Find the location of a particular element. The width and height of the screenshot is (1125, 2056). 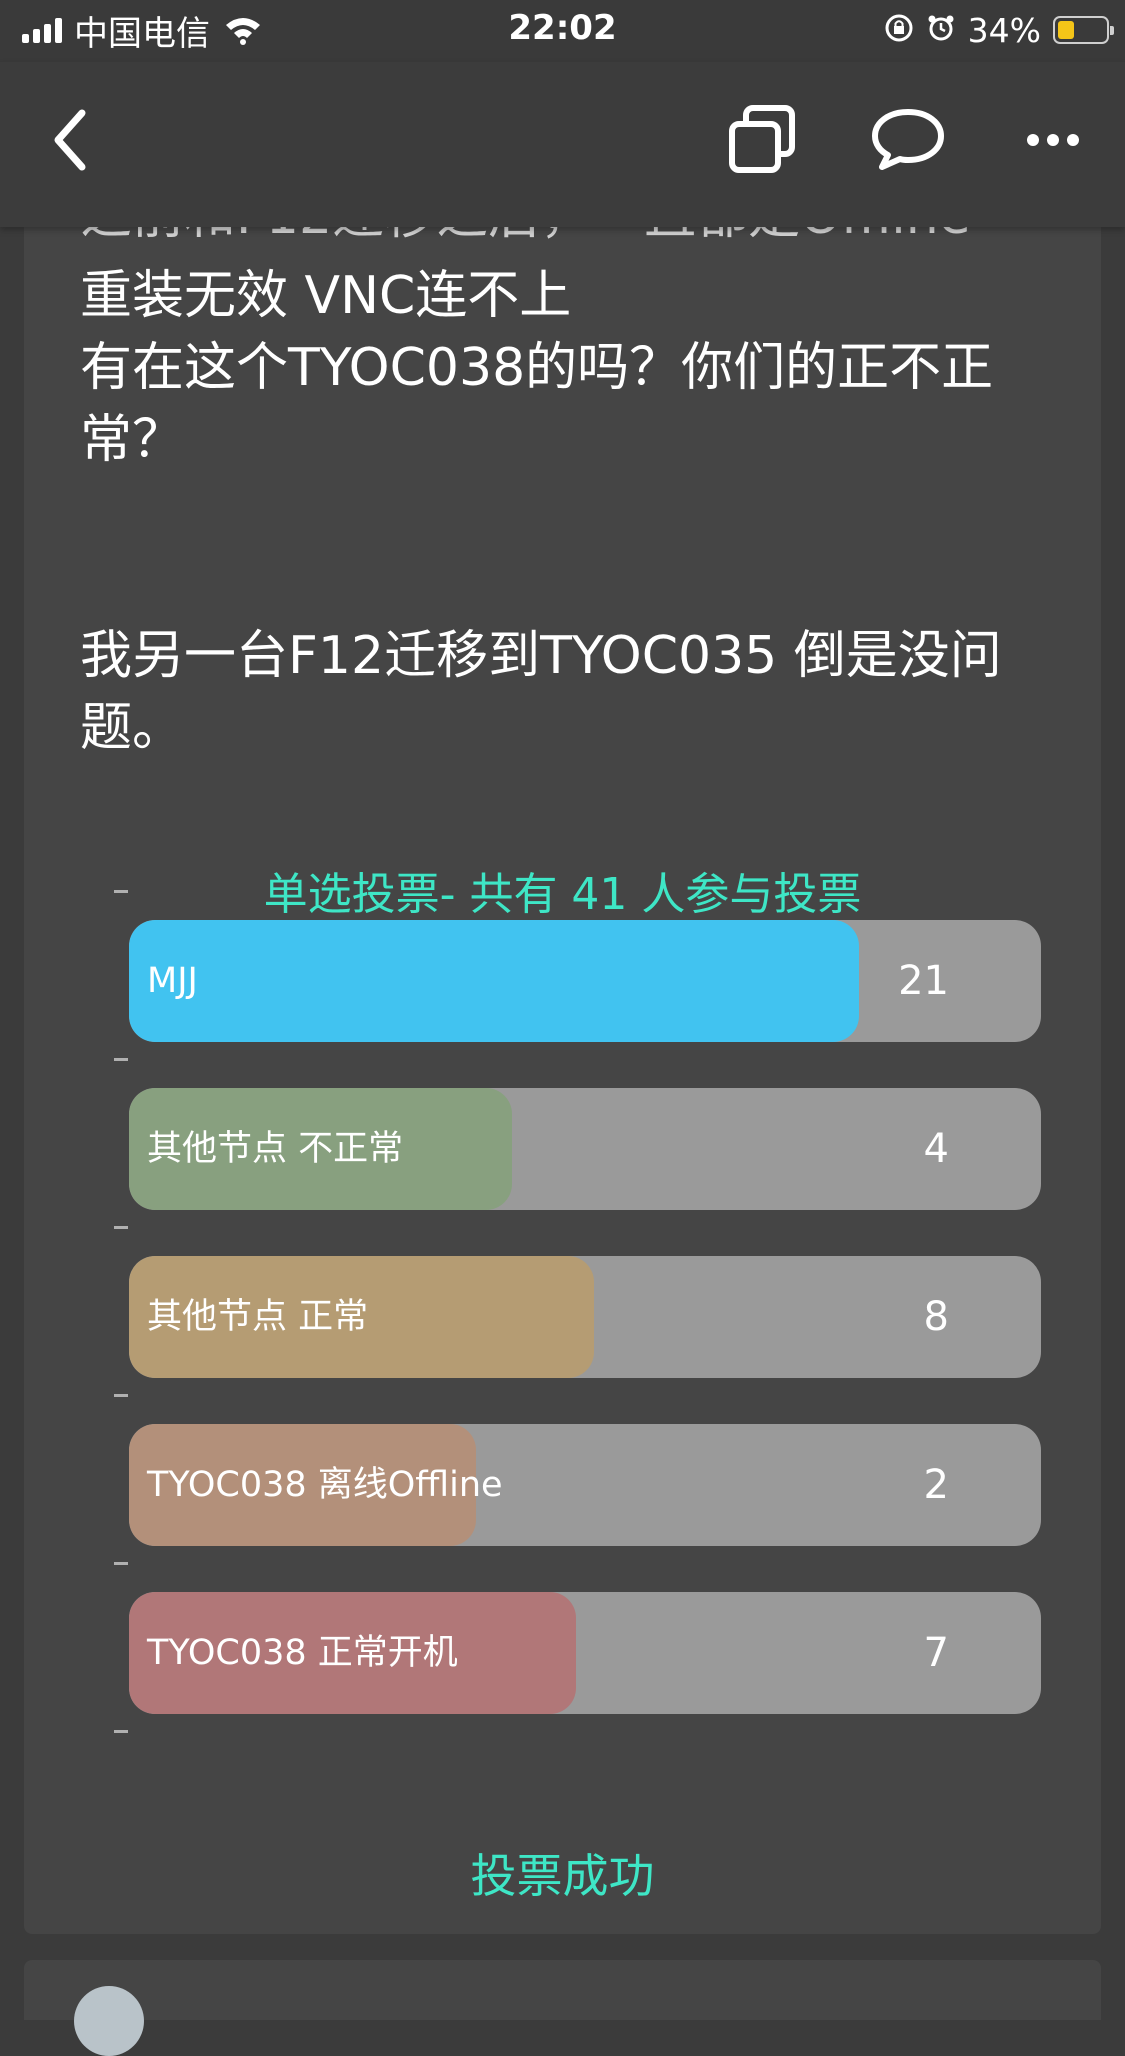

alarm-icon is located at coordinates (941, 30).